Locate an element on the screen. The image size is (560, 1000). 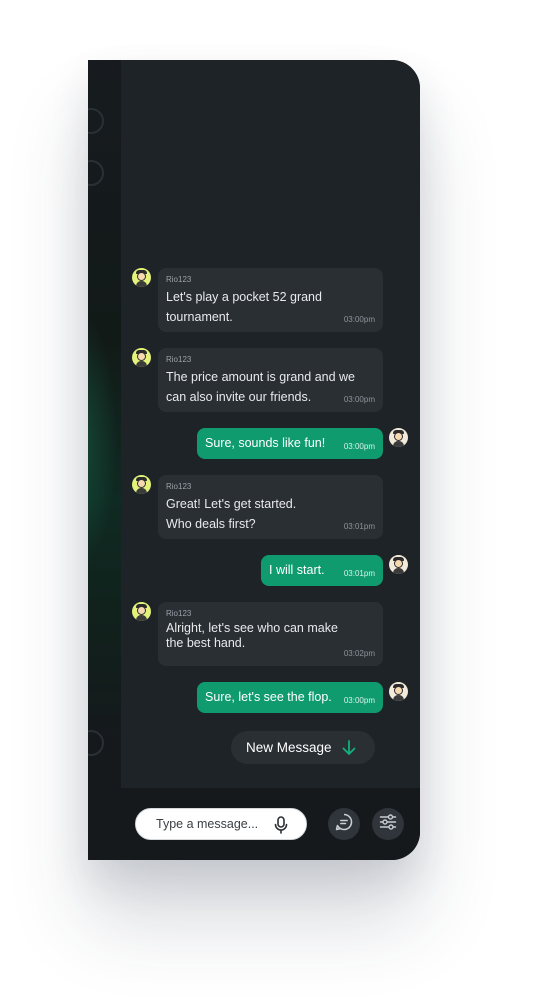
cup-icon is located at coordinates (96, 173).